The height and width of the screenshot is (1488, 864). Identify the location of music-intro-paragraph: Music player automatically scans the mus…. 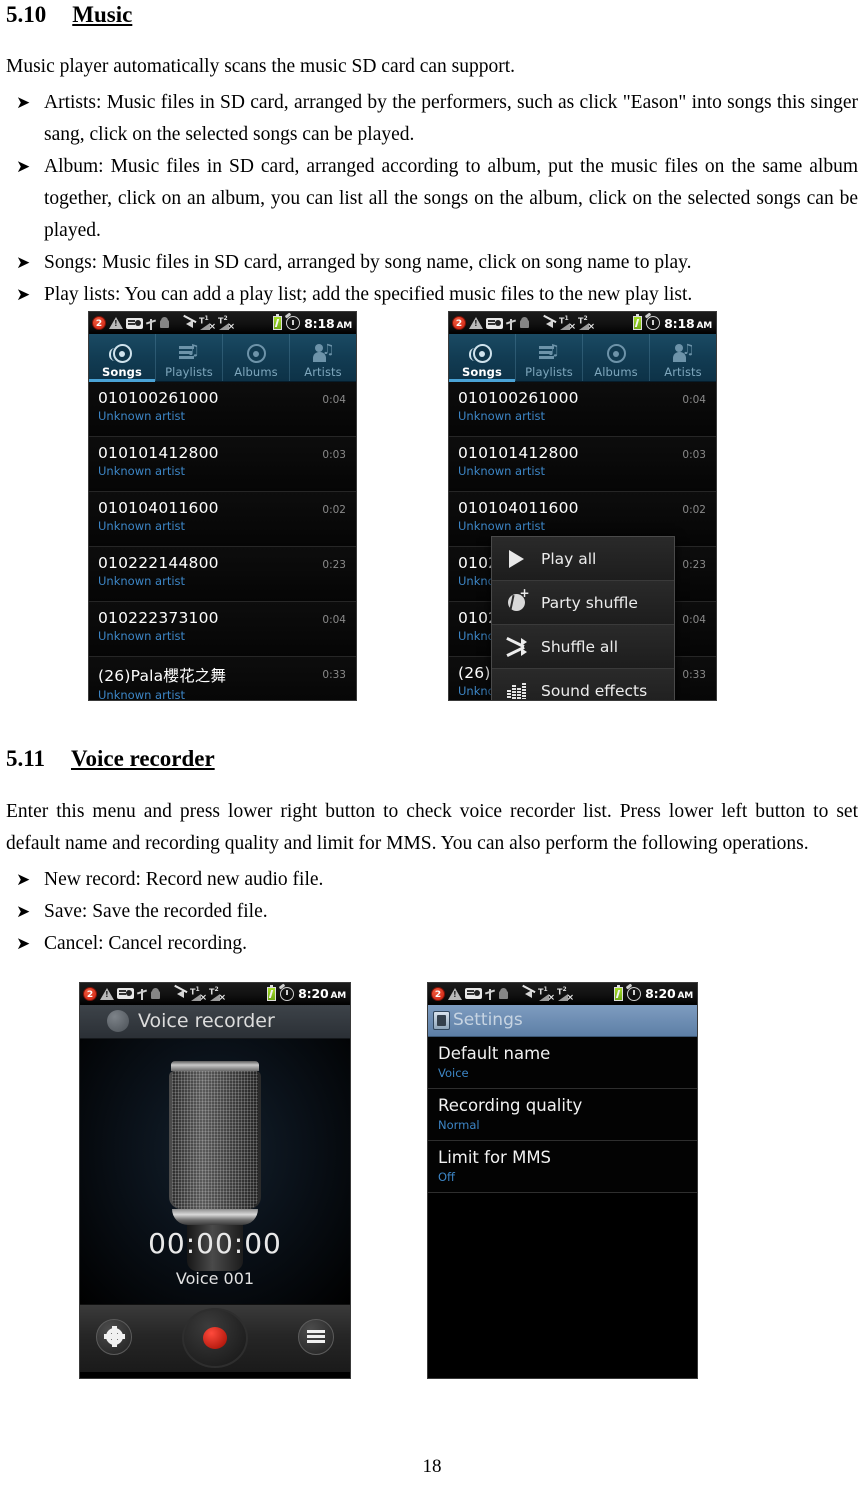
(261, 67).